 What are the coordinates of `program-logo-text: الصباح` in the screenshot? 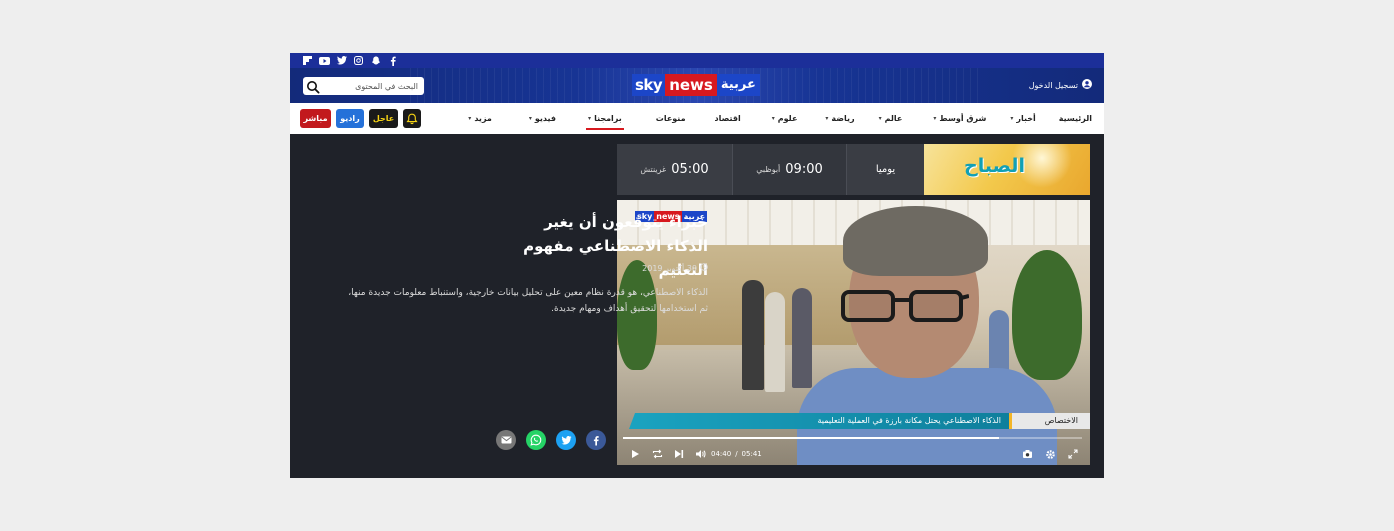 It's located at (994, 166).